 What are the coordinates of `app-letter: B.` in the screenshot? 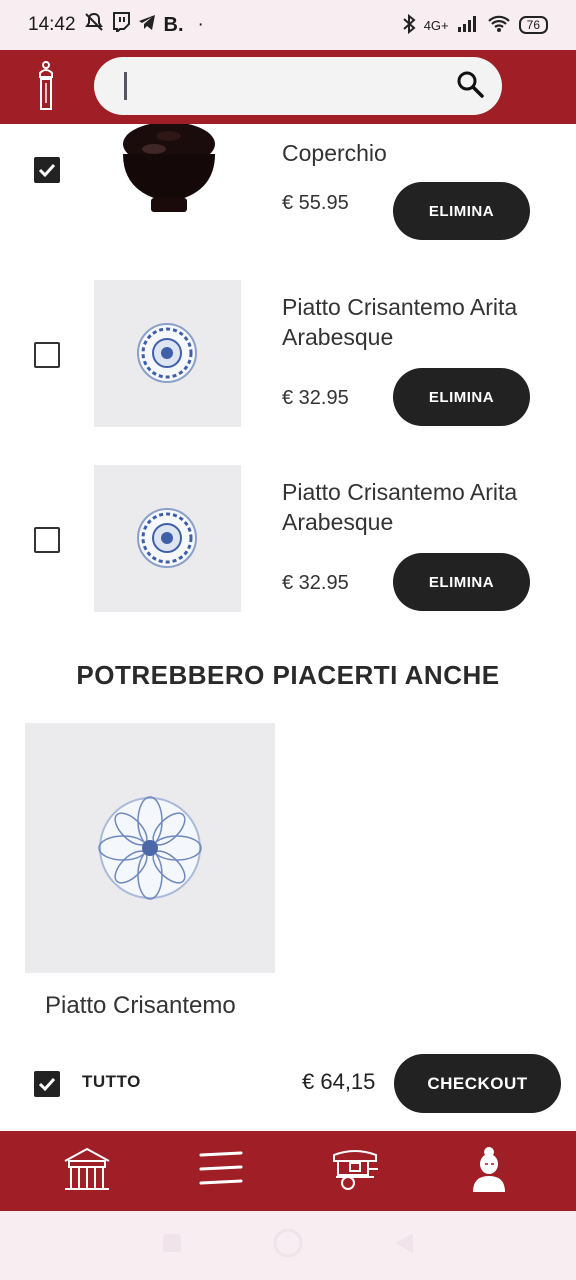 It's located at (173, 24).